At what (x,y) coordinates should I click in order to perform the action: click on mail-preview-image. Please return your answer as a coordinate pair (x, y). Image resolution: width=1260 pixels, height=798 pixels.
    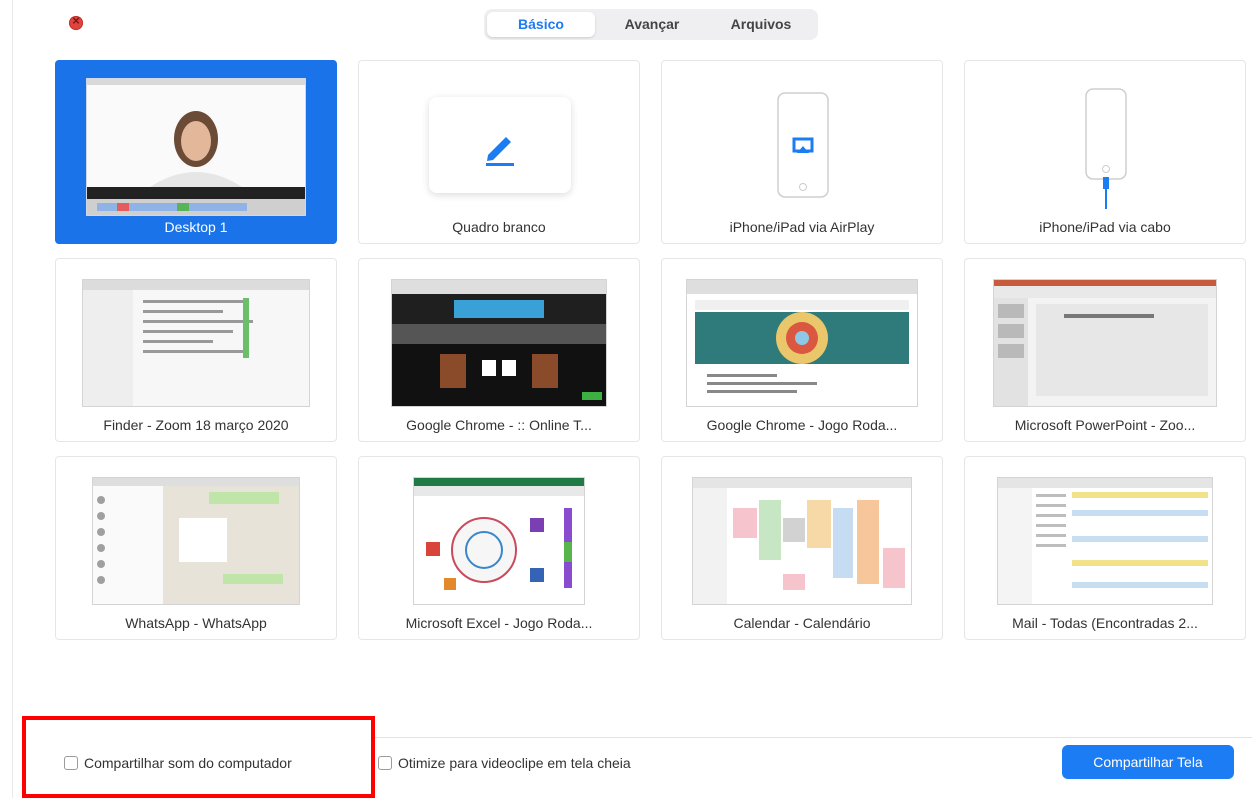
    Looking at the image, I should click on (1105, 541).